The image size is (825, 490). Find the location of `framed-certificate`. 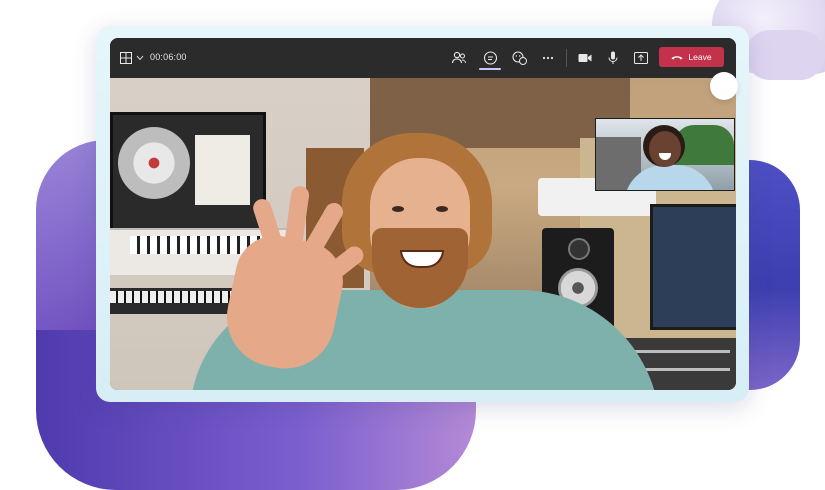

framed-certificate is located at coordinates (222, 170).